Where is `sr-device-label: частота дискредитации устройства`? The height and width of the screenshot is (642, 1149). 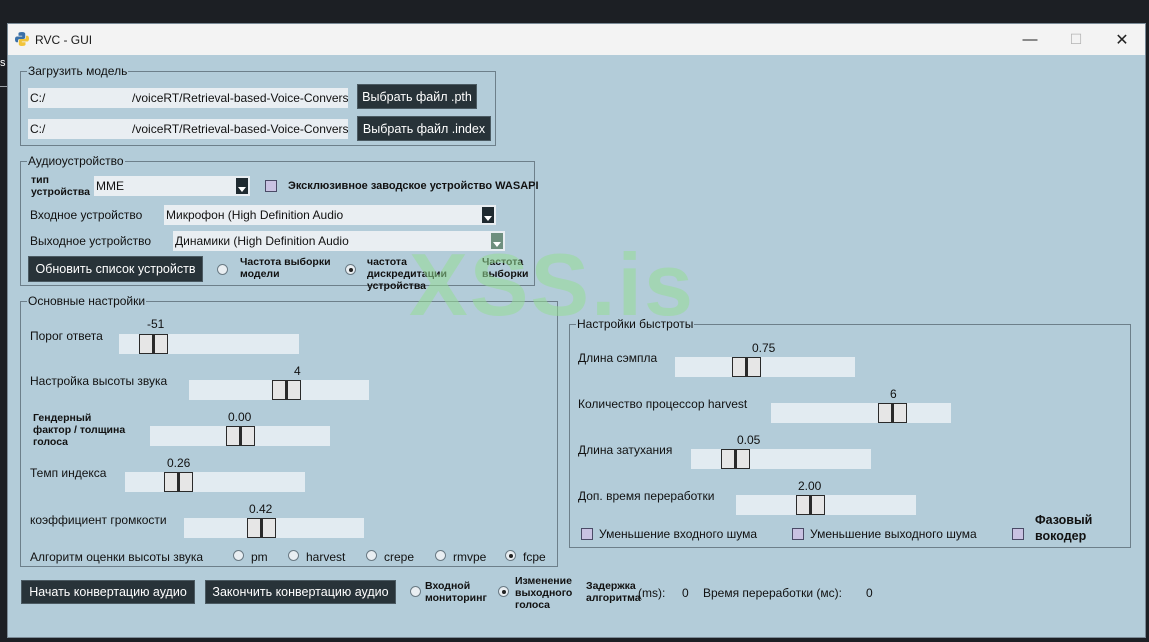
sr-device-label: частота дискредитации устройства is located at coordinates (407, 274).